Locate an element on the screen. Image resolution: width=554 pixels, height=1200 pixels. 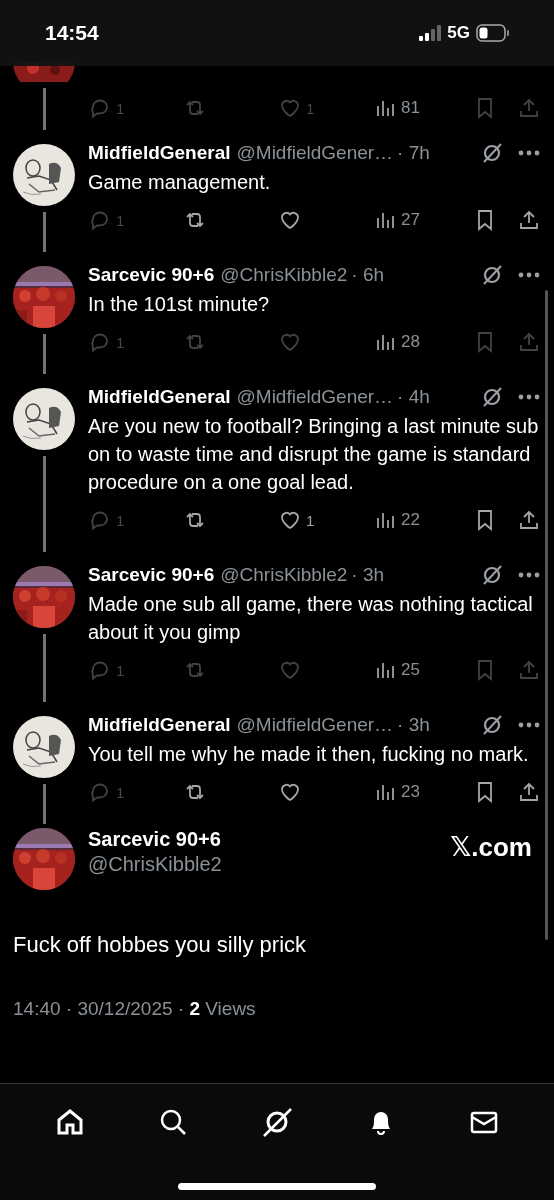
views-count: 81 is located at coordinates (410, 108).